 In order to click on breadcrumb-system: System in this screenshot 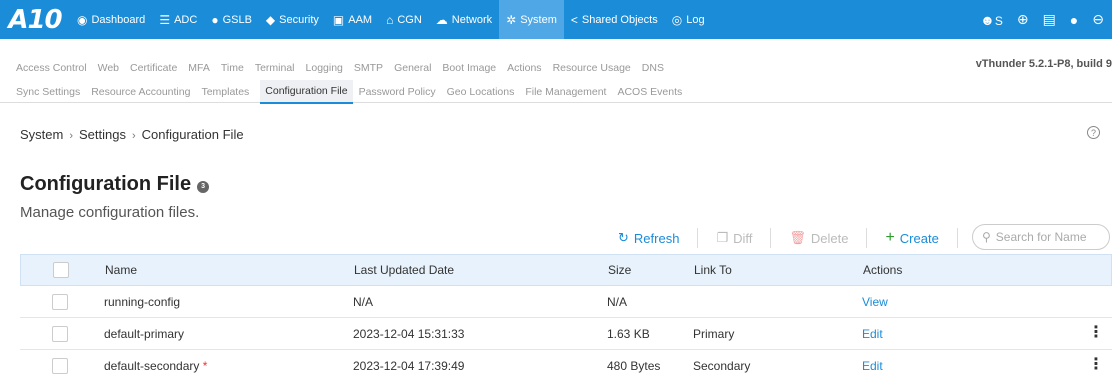, I will do `click(41, 134)`.